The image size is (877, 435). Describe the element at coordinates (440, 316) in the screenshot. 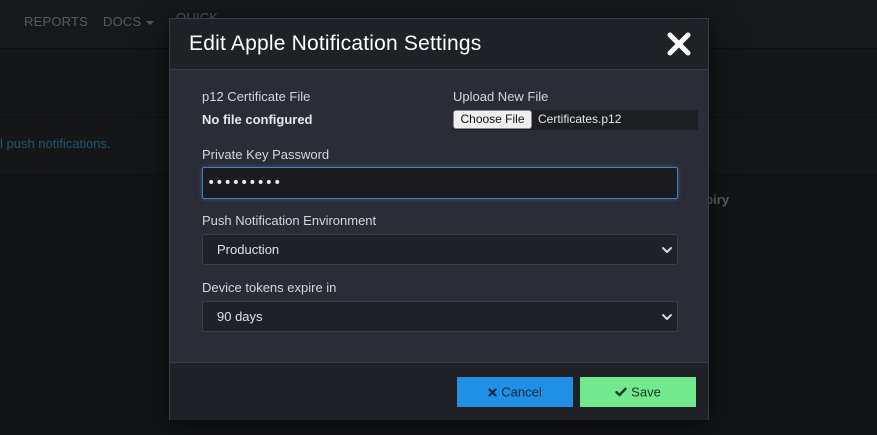

I see `token-expiry-select: 90 days` at that location.